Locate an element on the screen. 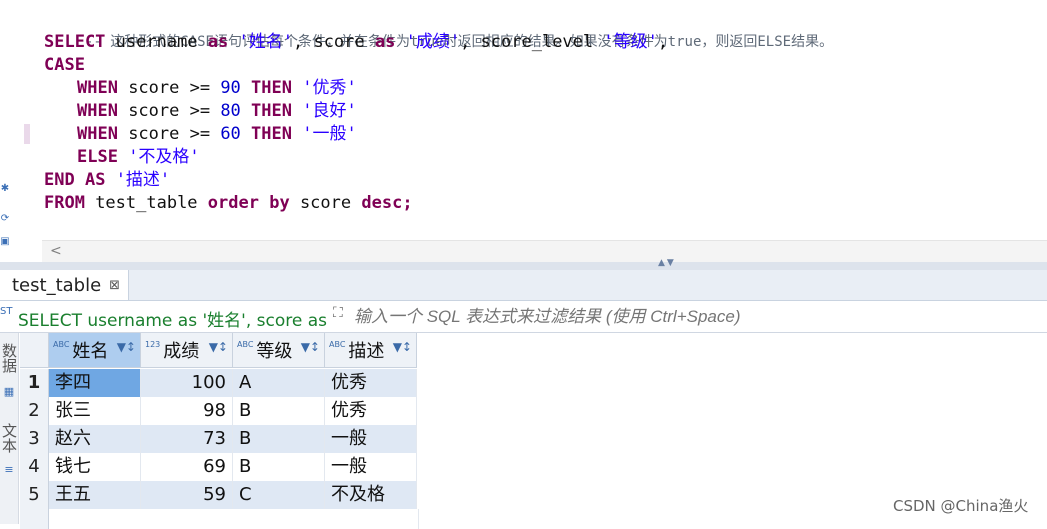 The height and width of the screenshot is (529, 1047). table-row: 3 赵六 73 B 一般 is located at coordinates (218, 439).